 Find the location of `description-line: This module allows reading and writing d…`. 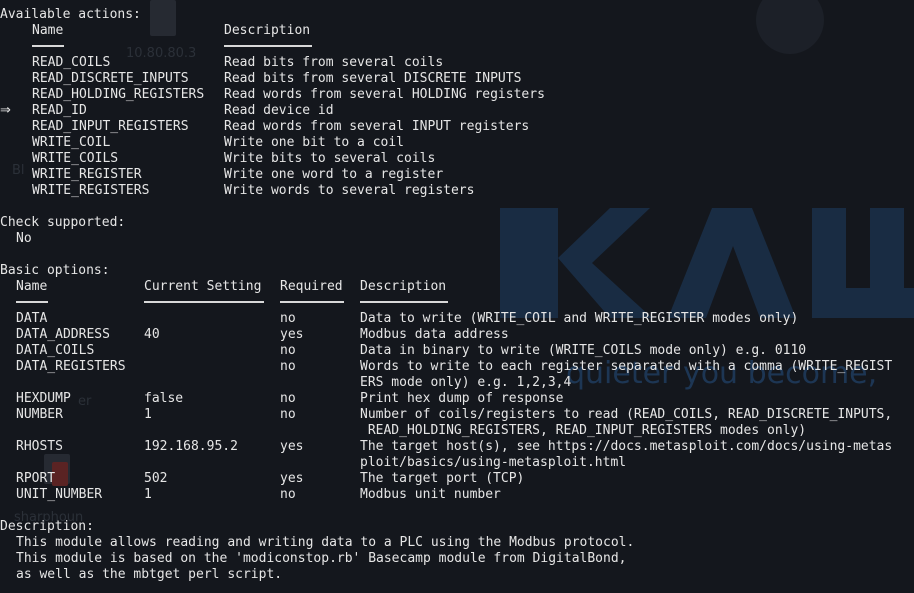

description-line: This module allows reading and writing d… is located at coordinates (325, 542).